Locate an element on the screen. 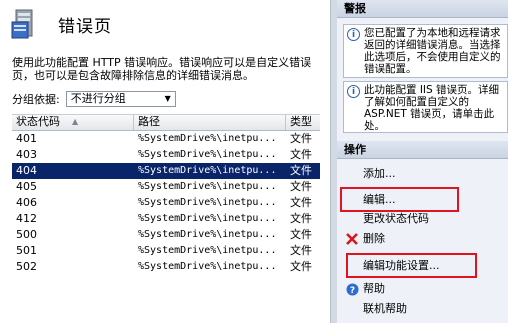 This screenshot has width=508, height=323. group-by-row: 分组依据: 不进行分组 ▼ is located at coordinates (94, 99).